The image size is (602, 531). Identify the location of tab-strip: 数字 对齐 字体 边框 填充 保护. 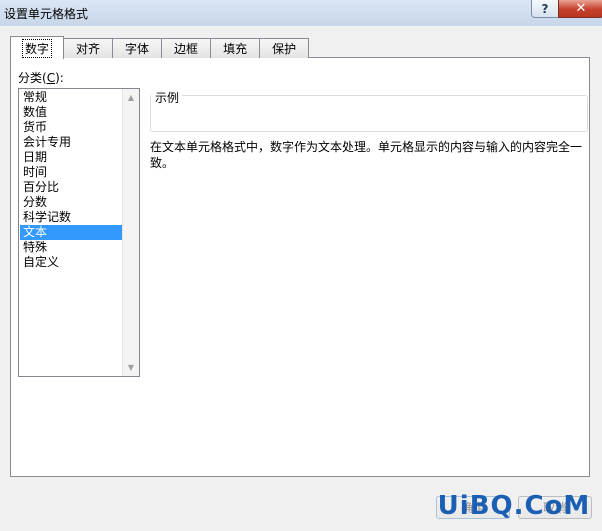
(160, 47).